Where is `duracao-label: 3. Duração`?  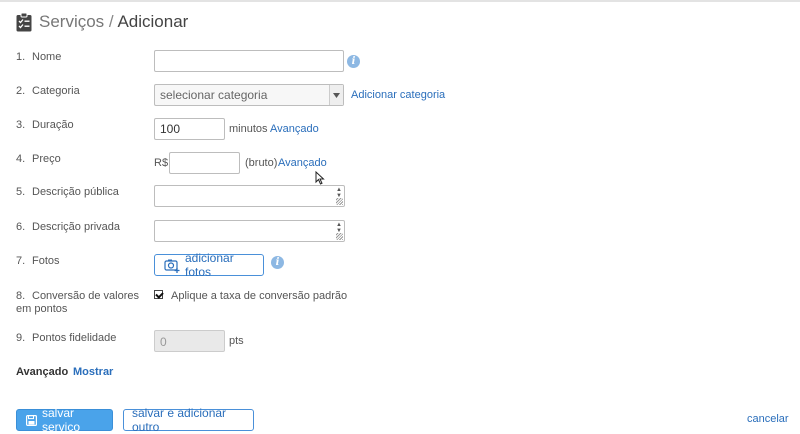
duracao-label: 3. Duração is located at coordinates (45, 125).